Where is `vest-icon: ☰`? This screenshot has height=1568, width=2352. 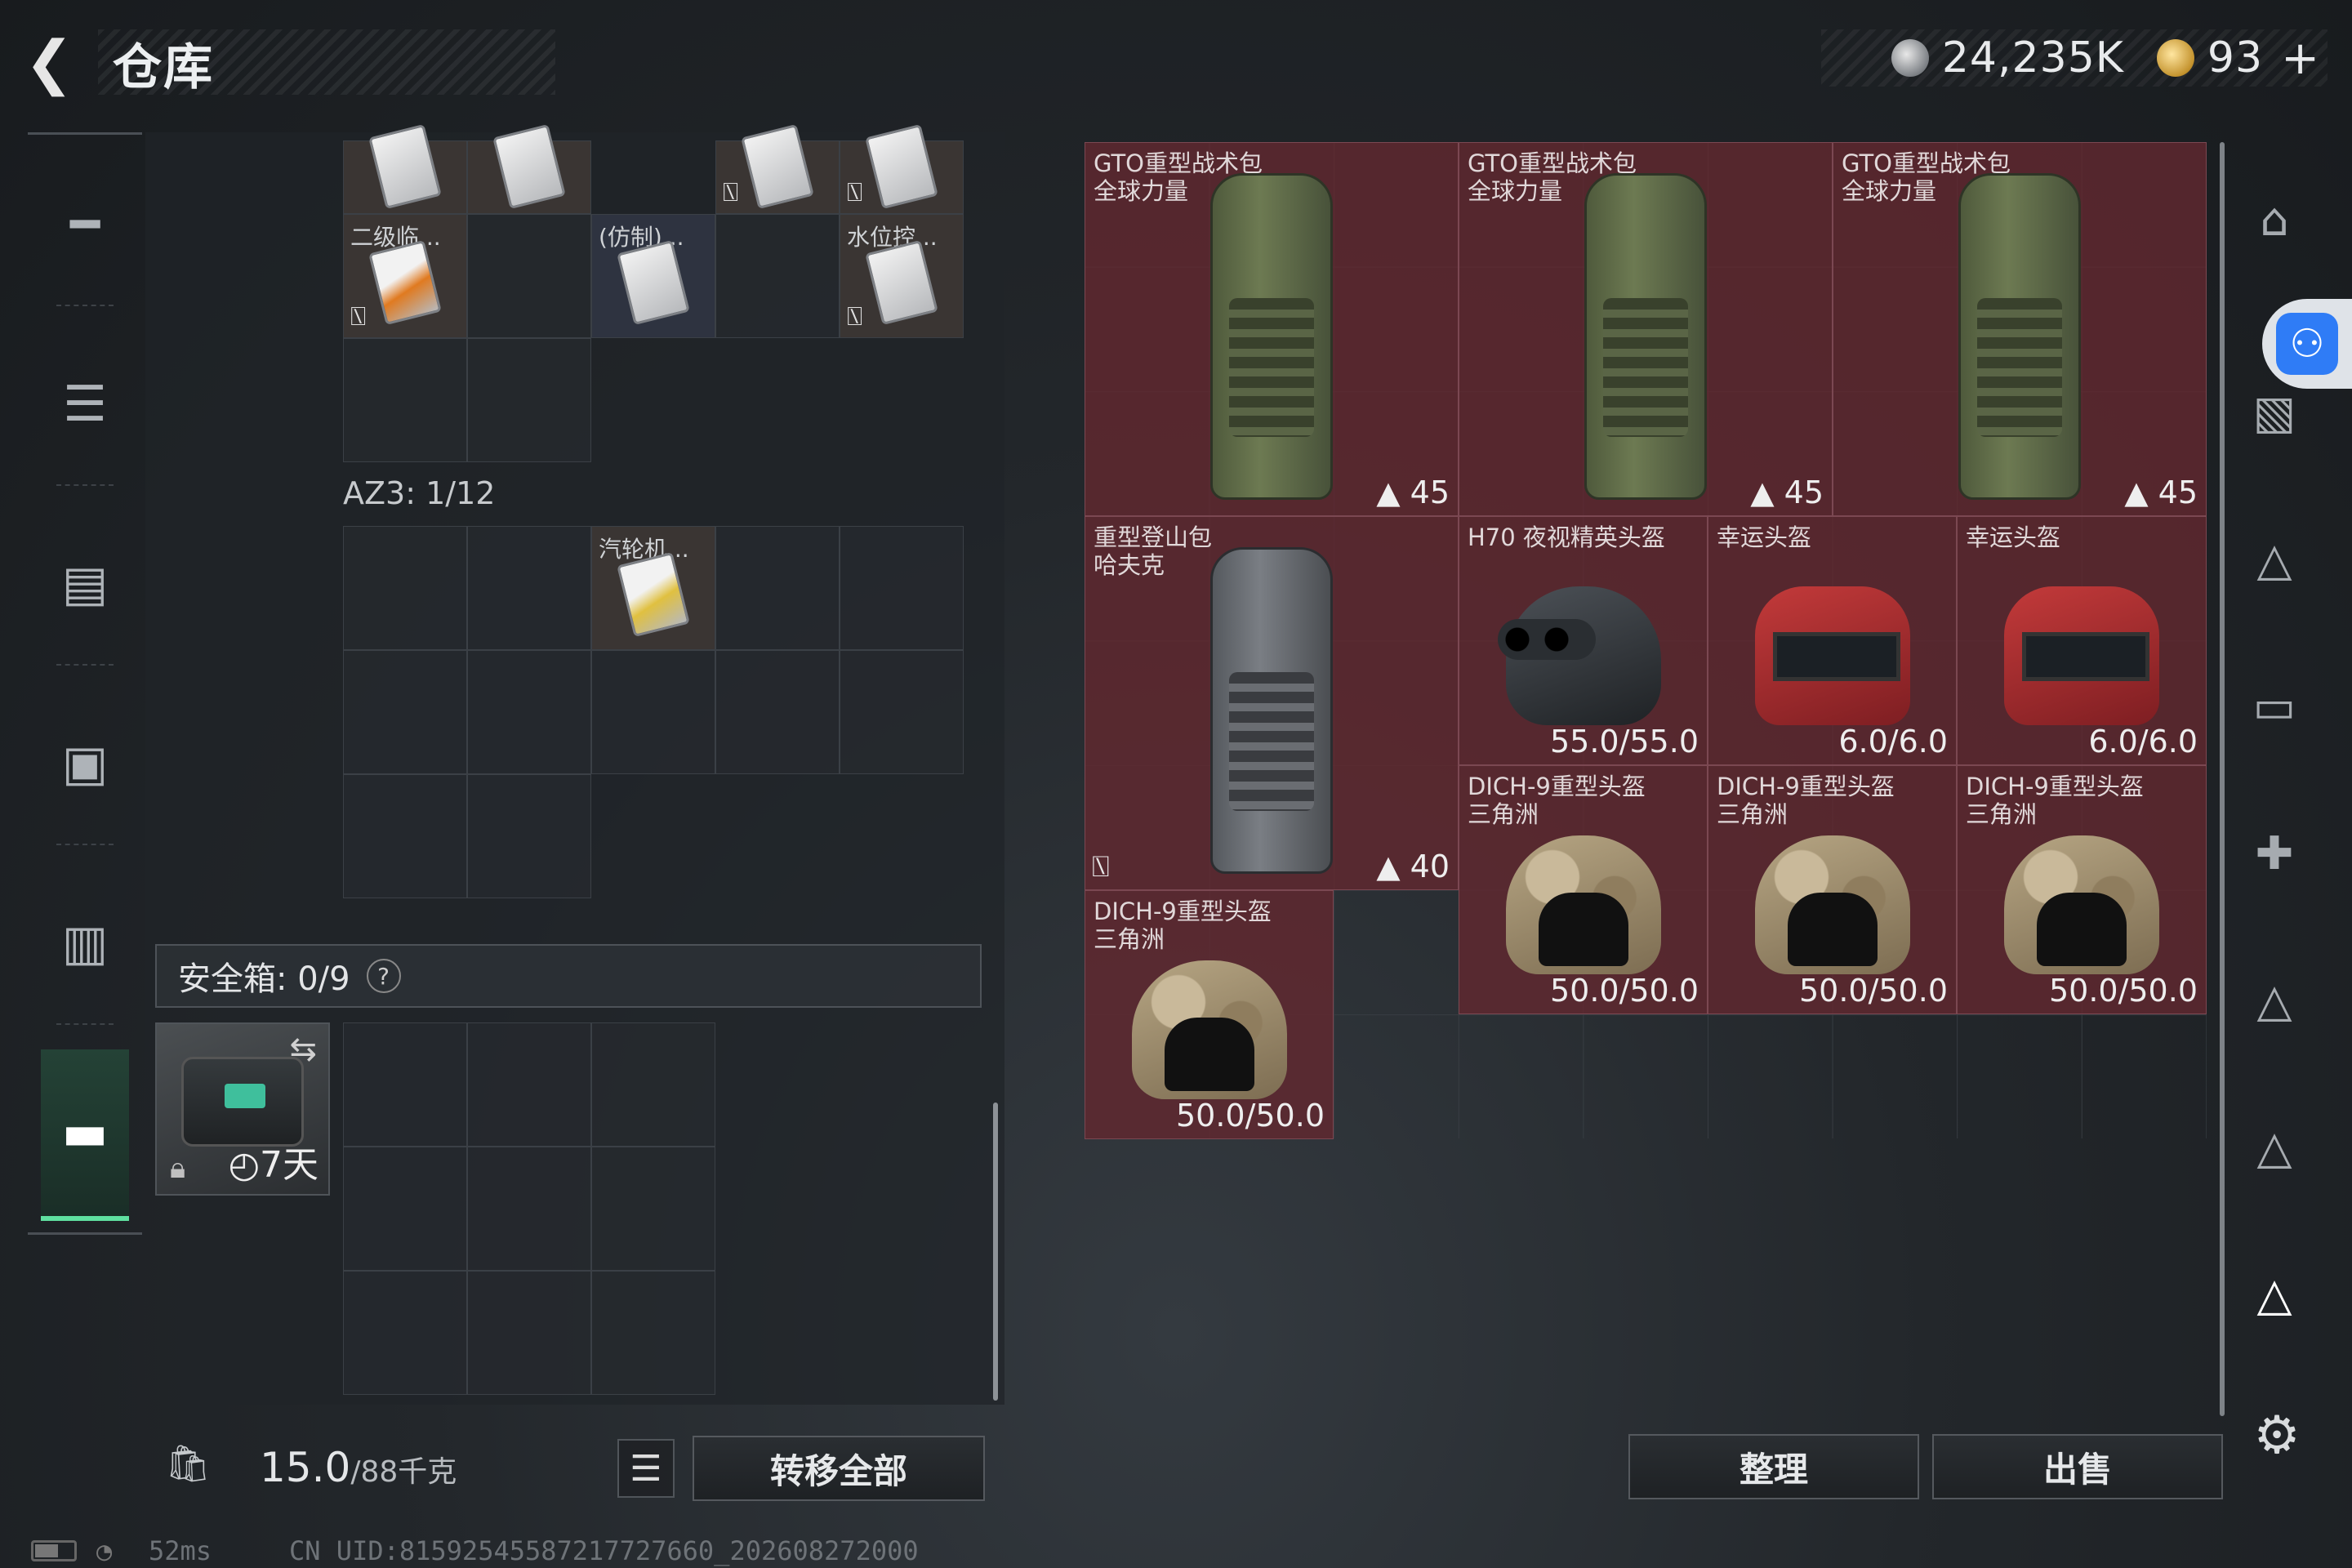 vest-icon: ☰ is located at coordinates (85, 404).